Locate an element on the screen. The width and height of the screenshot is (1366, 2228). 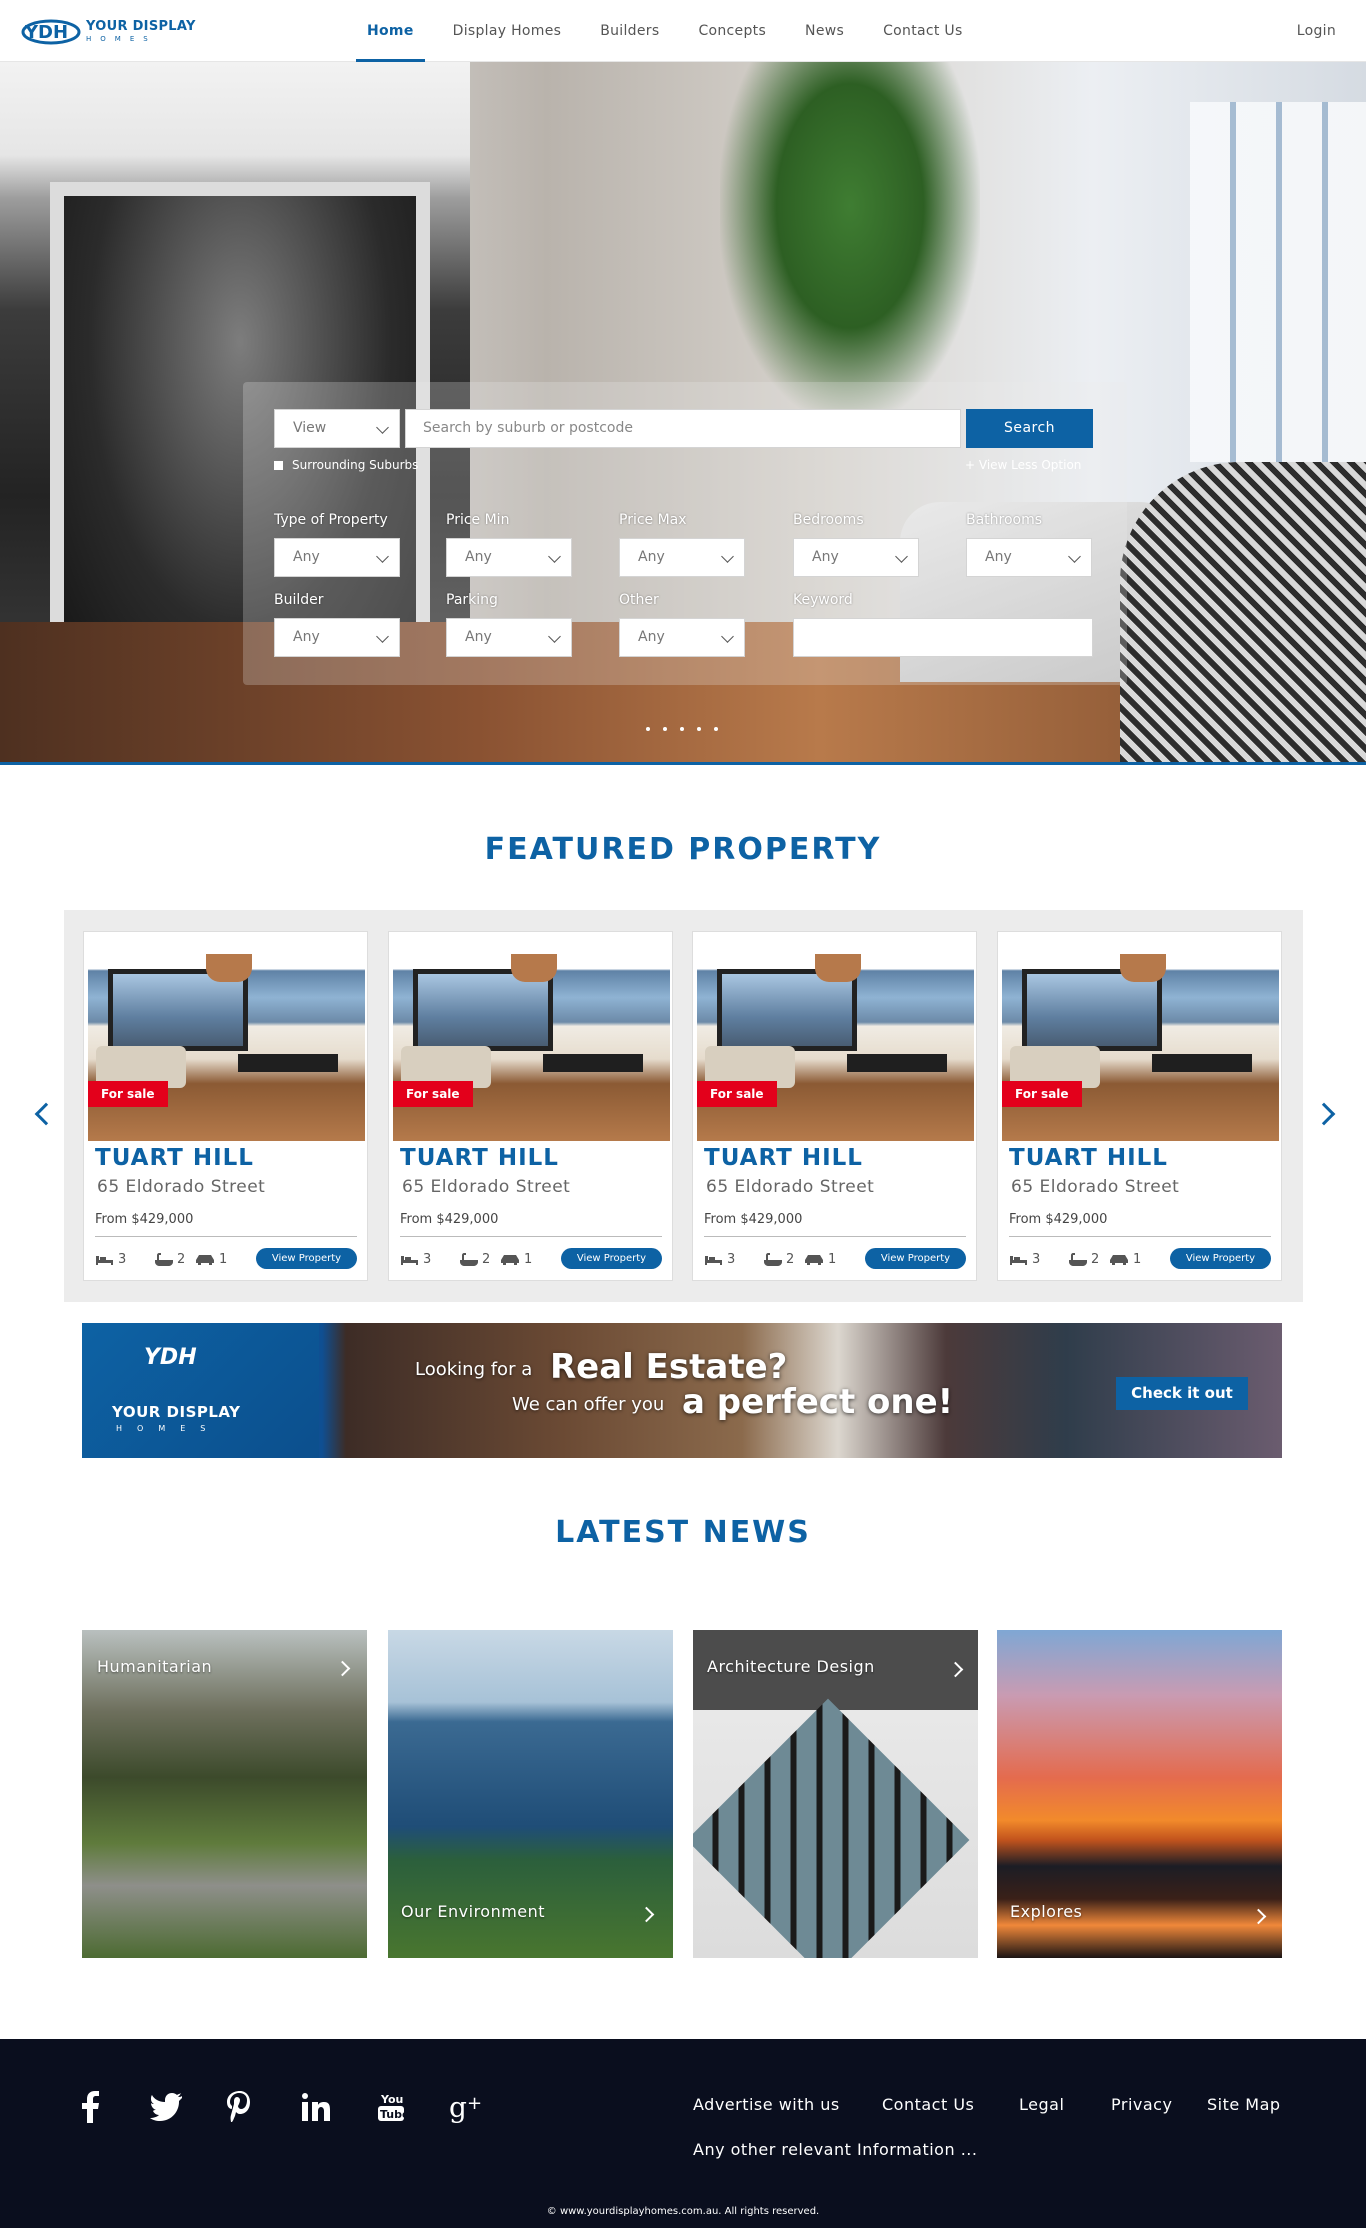
footer-link-legal: Legal is located at coordinates (1041, 2104).